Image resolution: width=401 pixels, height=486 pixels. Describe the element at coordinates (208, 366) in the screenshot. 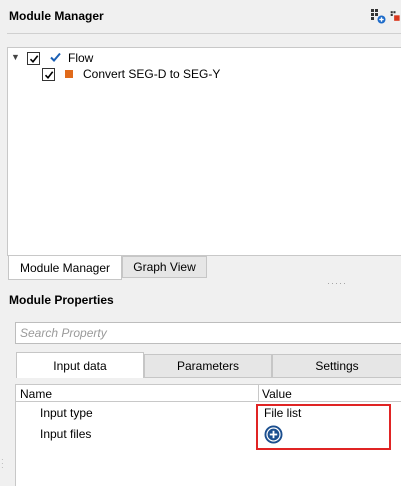

I see `tab-parameters: Parameters` at that location.